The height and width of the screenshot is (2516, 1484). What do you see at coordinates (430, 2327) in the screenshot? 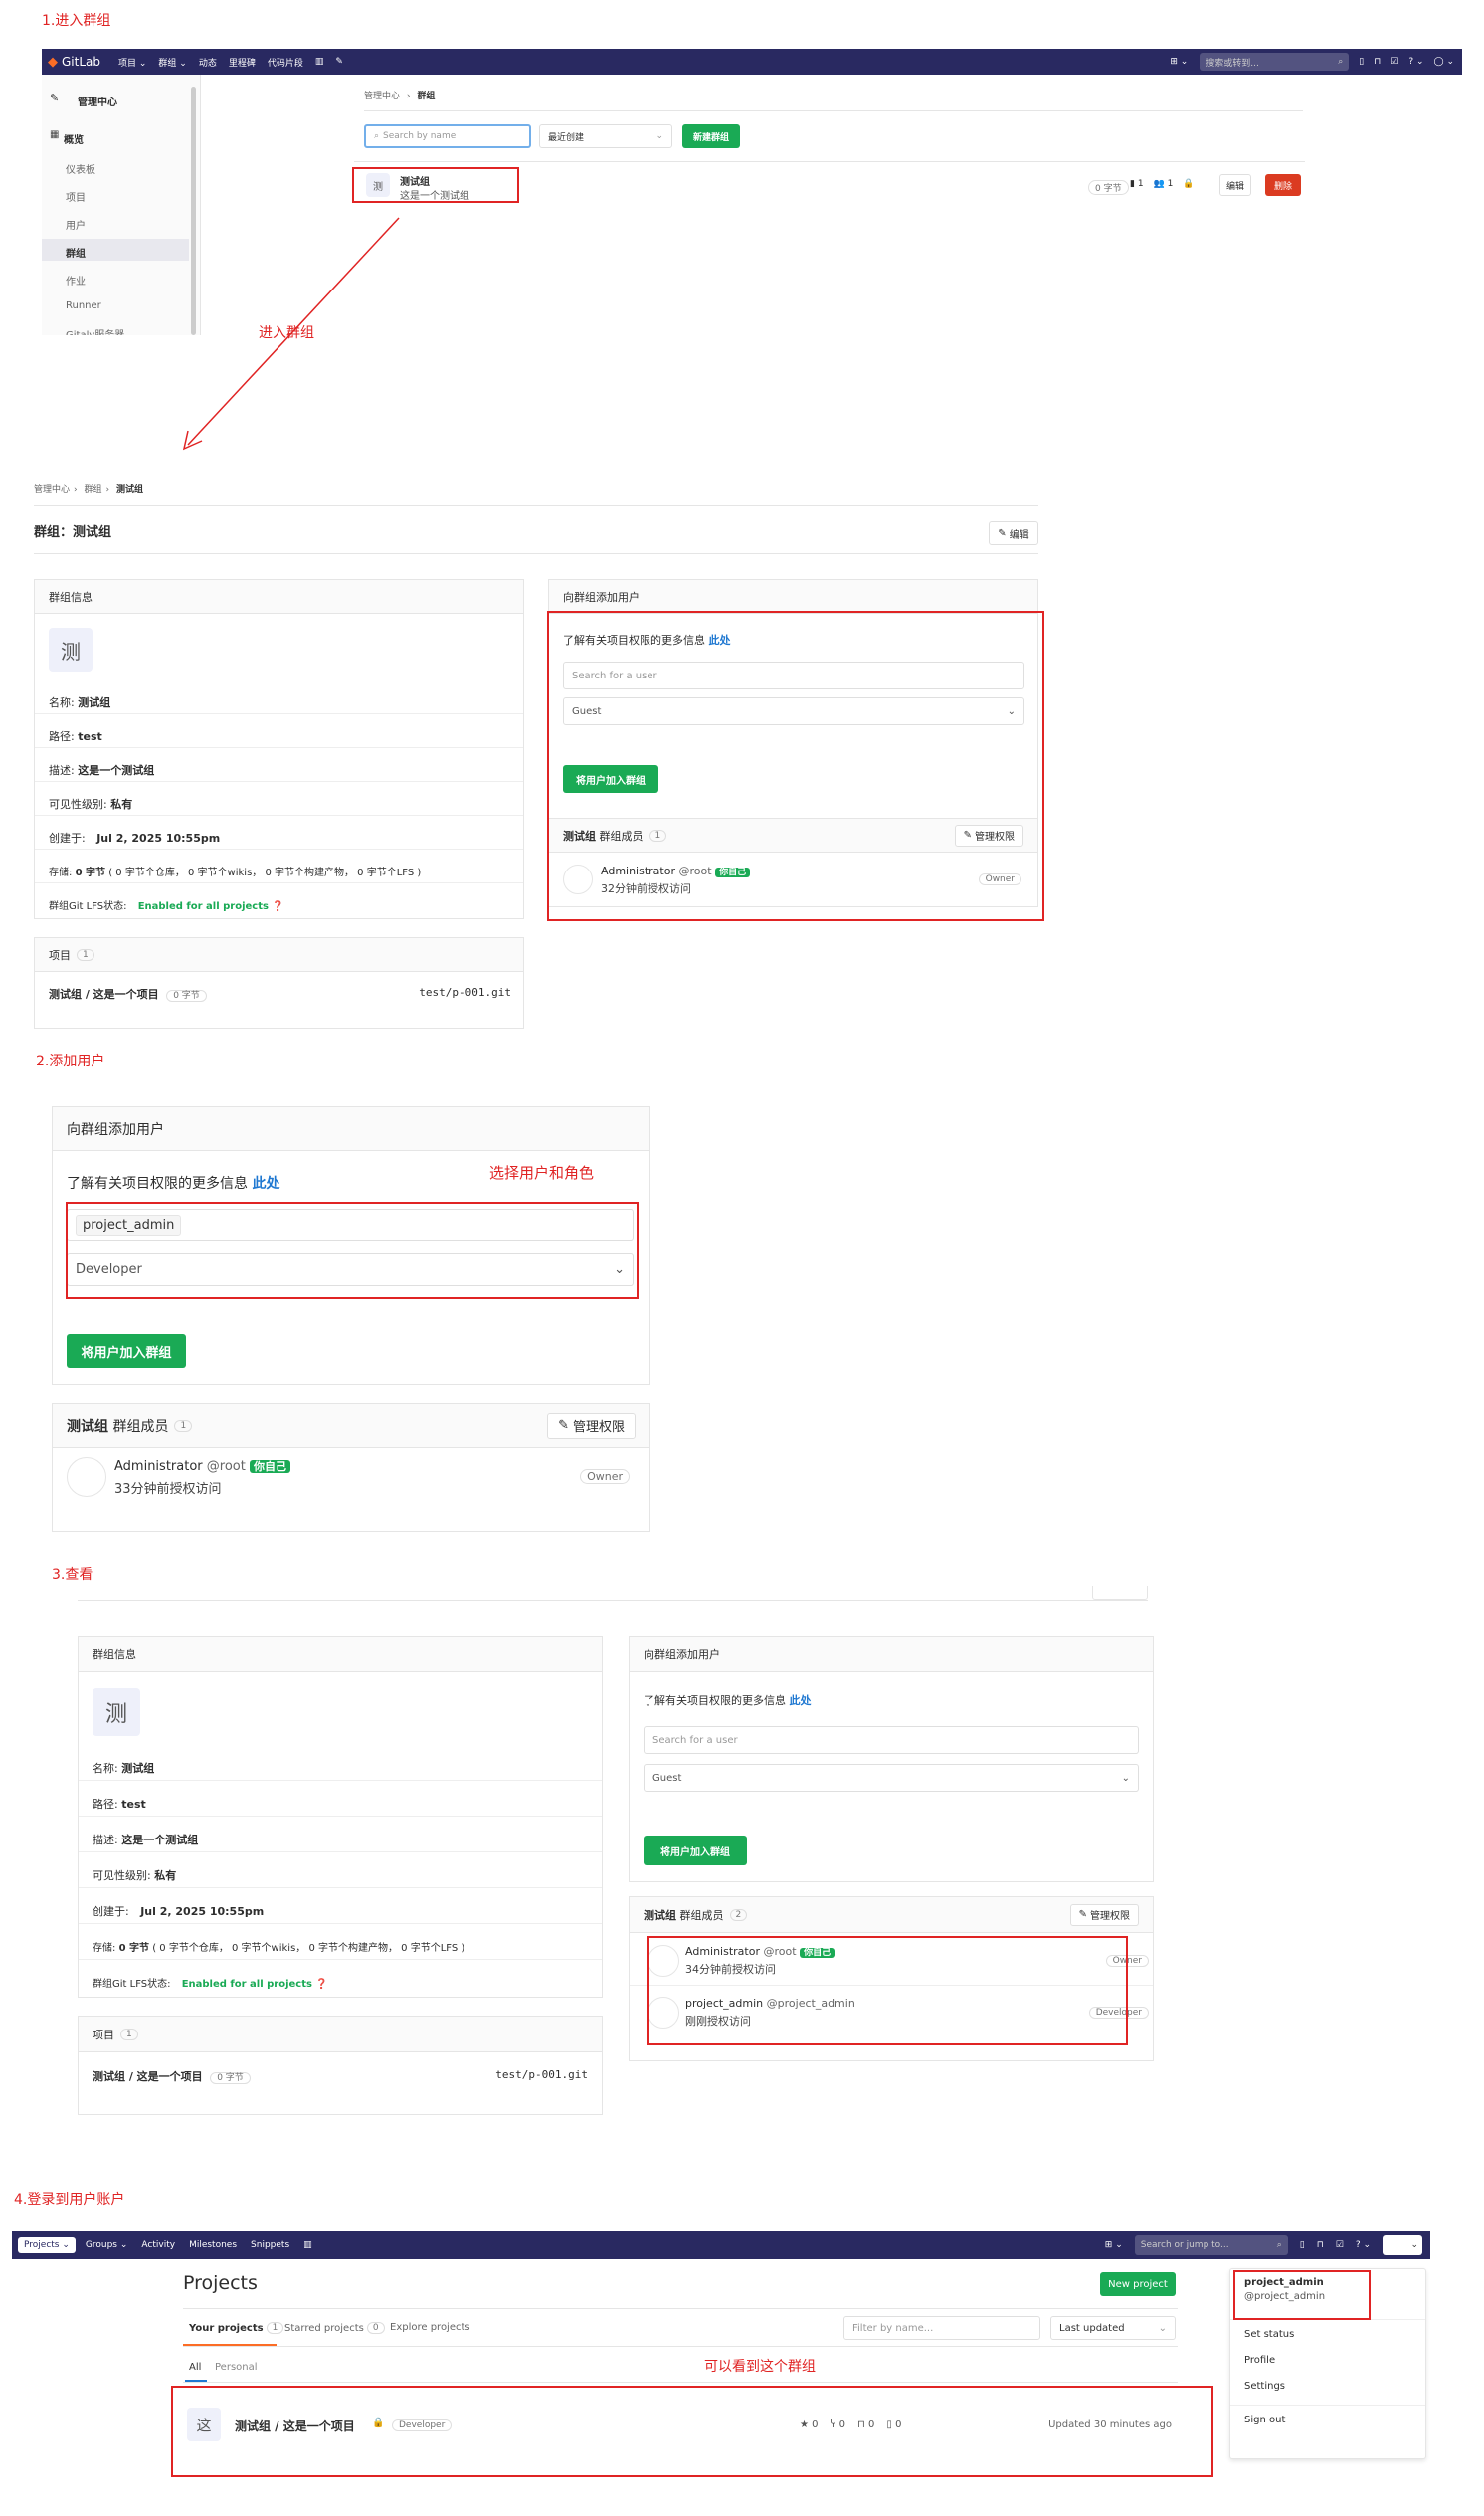
I see `tab-explore-projects: Explore projects` at bounding box center [430, 2327].